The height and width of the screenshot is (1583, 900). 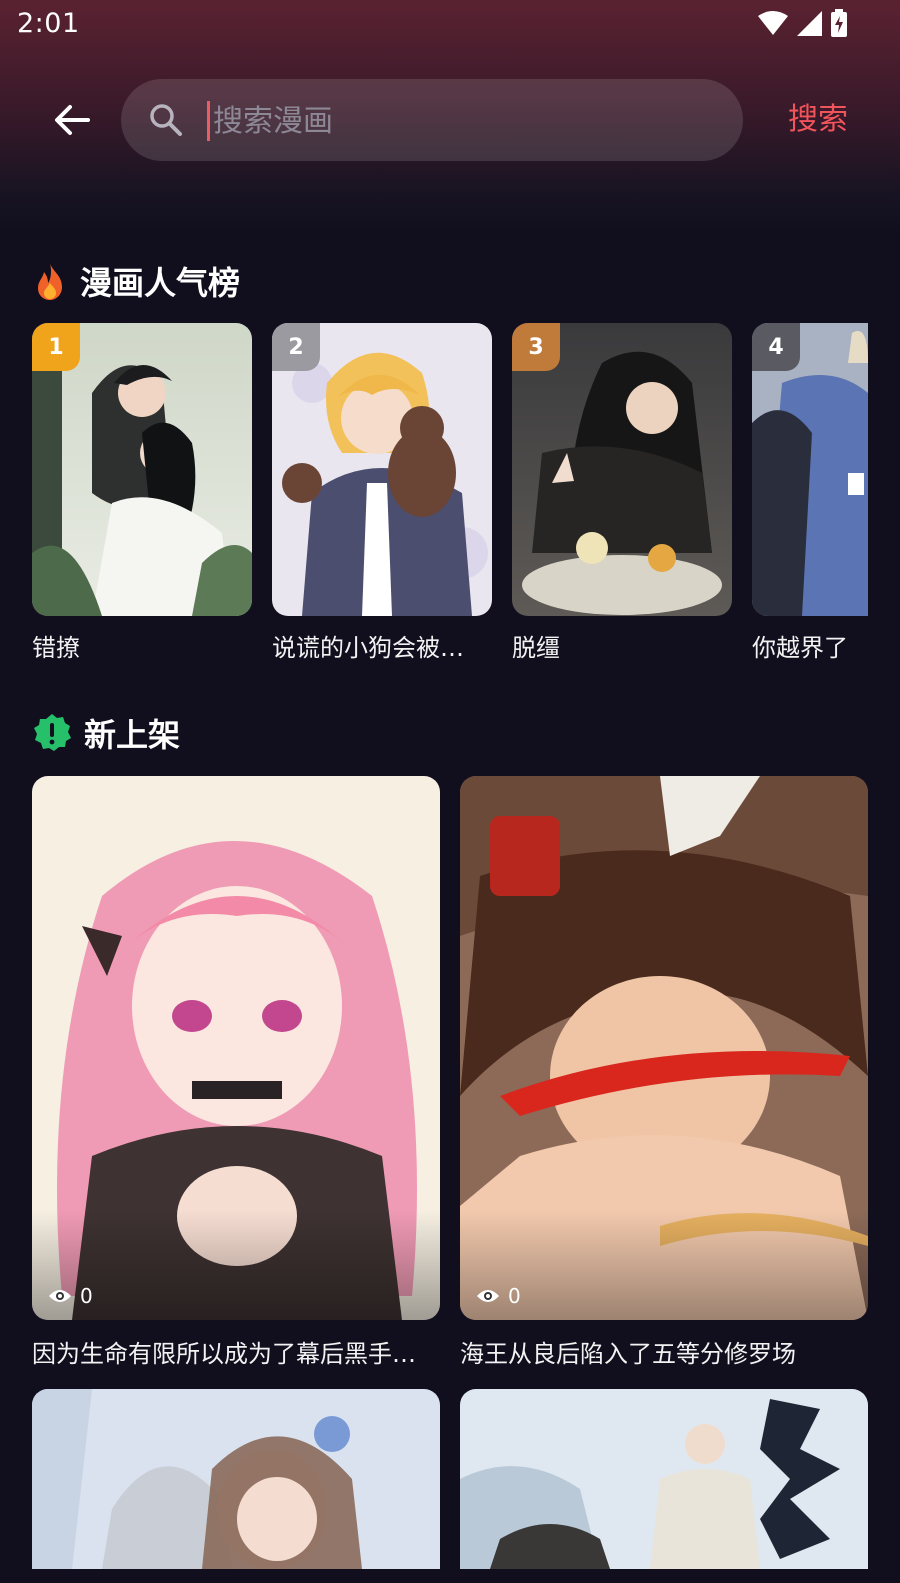 I want to click on fire-icon, so click(x=50, y=281).